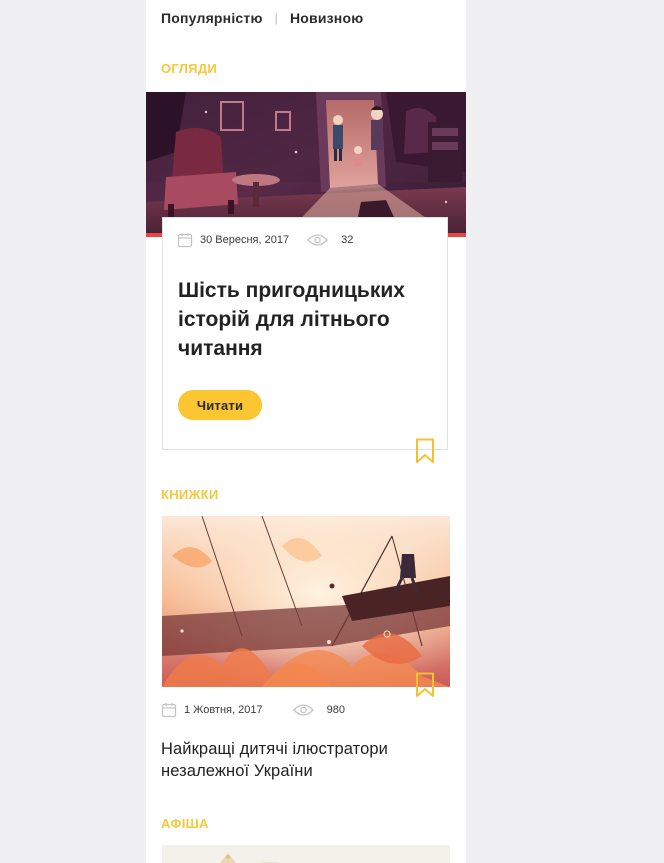 The height and width of the screenshot is (863, 664). What do you see at coordinates (306, 163) in the screenshot?
I see `review-hero-image` at bounding box center [306, 163].